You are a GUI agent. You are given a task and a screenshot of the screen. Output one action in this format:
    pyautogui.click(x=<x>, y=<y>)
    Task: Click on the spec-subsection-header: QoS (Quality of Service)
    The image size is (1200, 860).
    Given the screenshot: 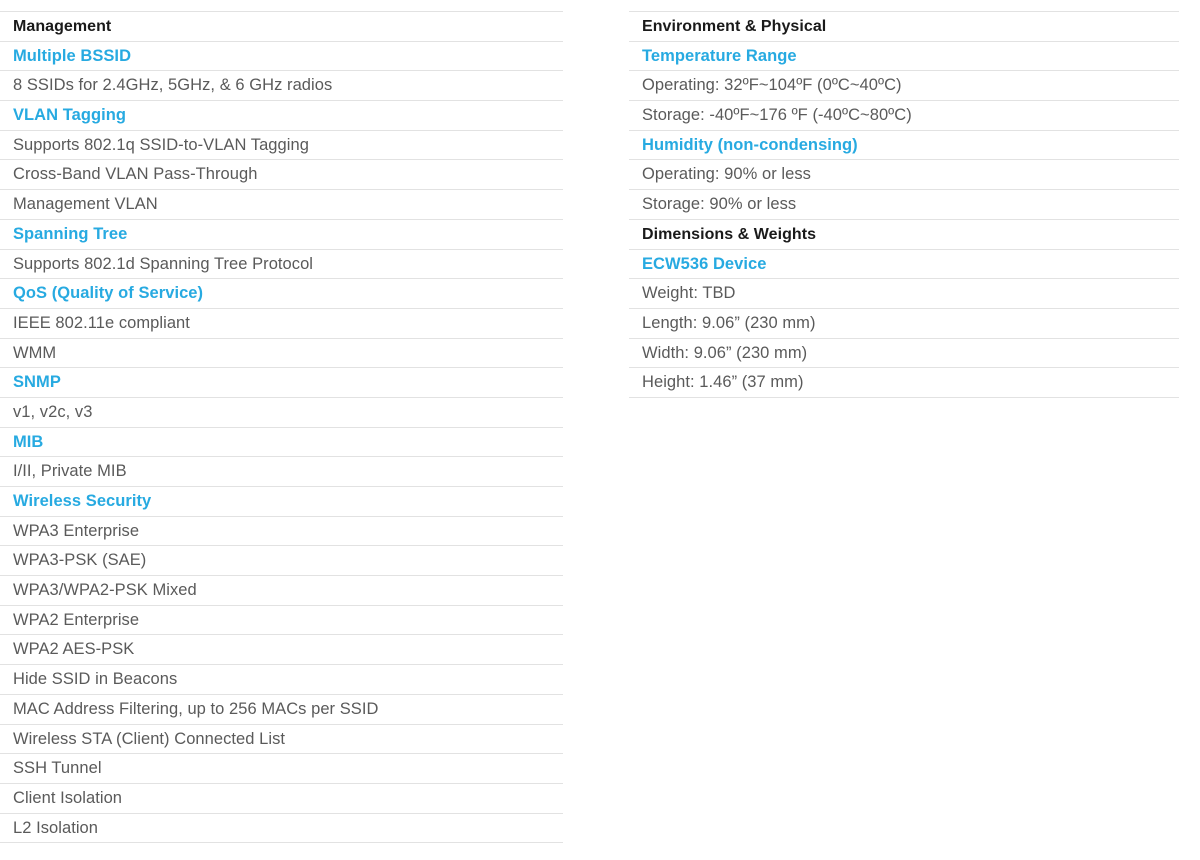 What is the action you would take?
    pyautogui.click(x=281, y=293)
    